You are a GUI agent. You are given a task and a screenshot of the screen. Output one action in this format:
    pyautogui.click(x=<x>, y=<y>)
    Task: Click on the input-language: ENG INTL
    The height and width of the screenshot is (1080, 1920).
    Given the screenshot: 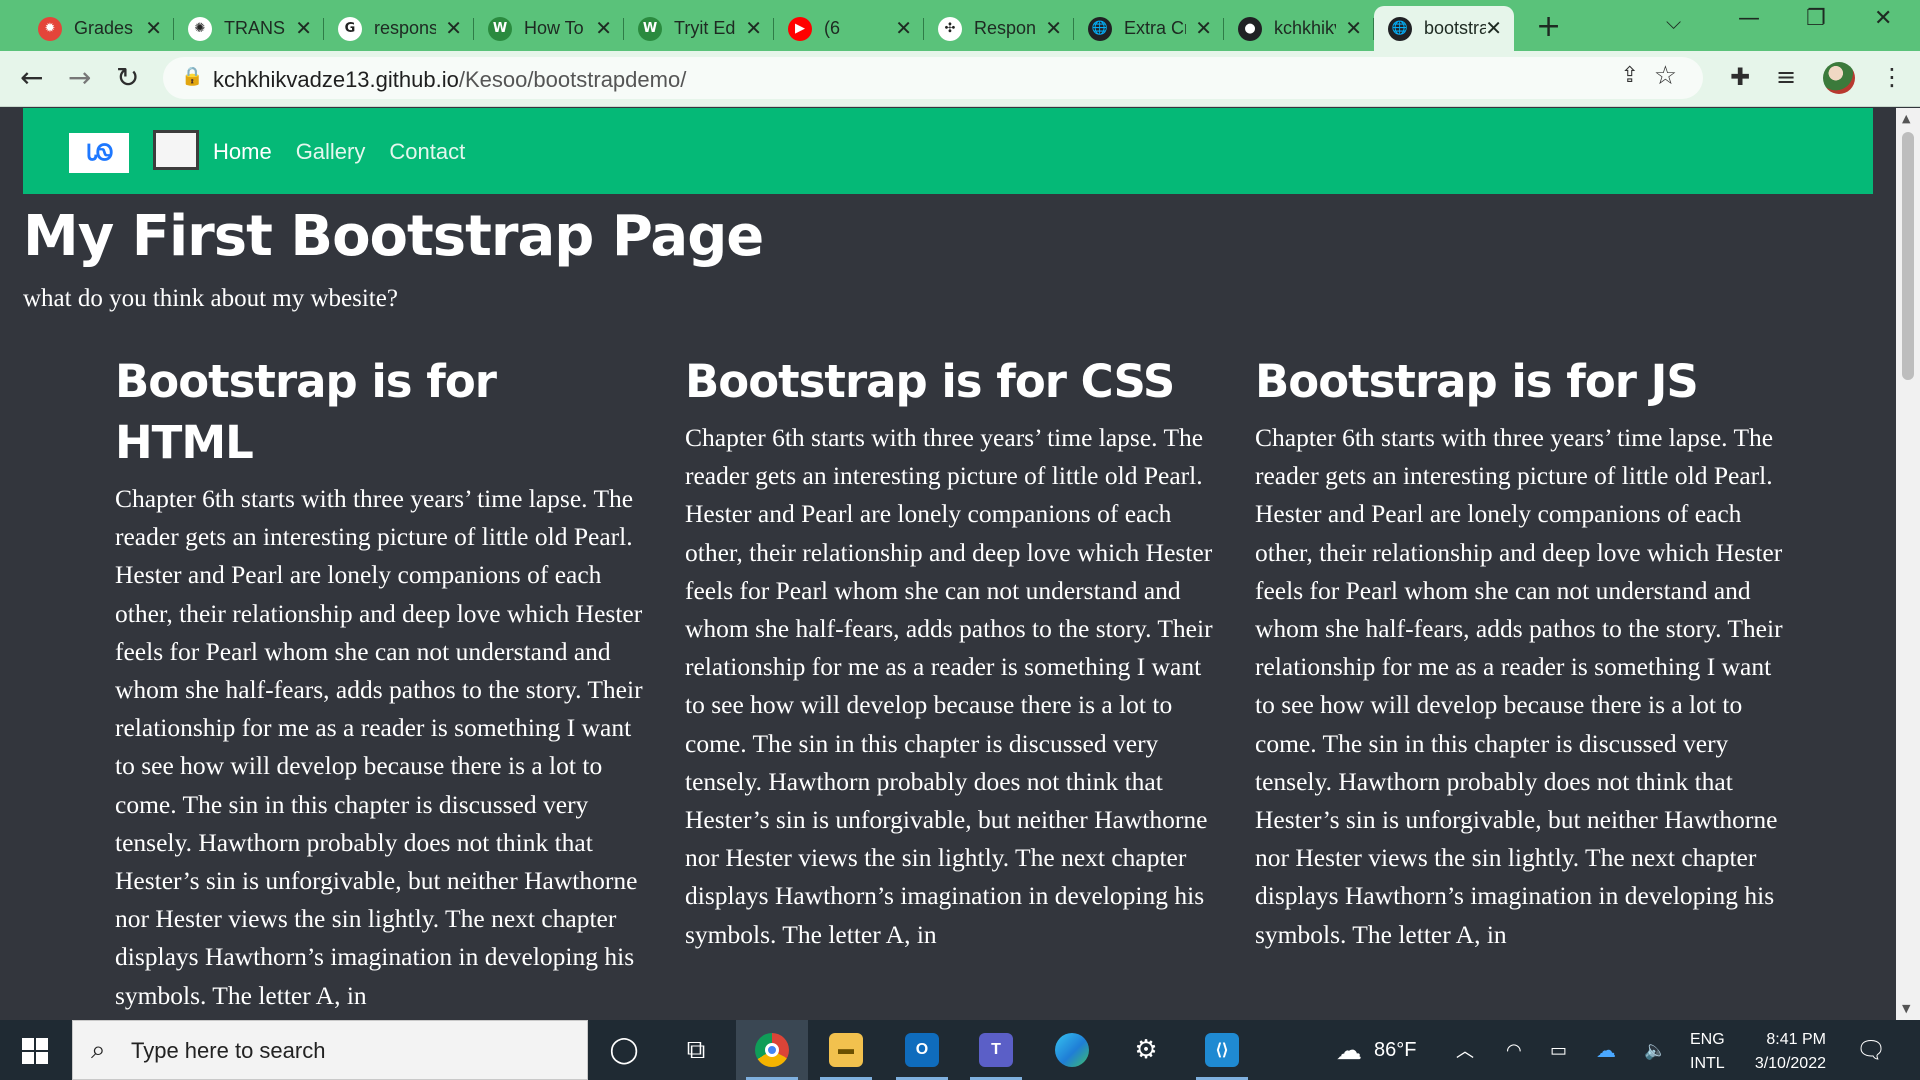 What is the action you would take?
    pyautogui.click(x=1707, y=1052)
    